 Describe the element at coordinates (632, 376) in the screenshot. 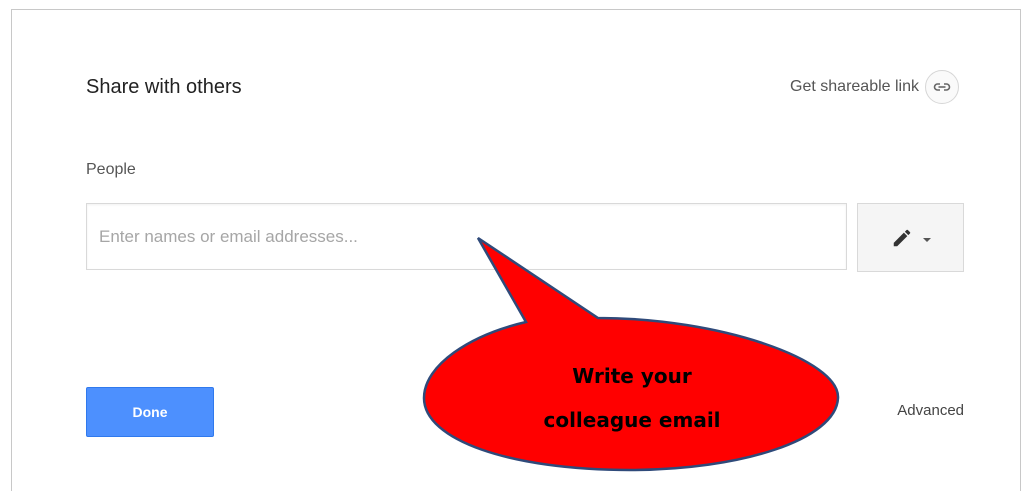

I see `callout-line-1: Write your` at that location.